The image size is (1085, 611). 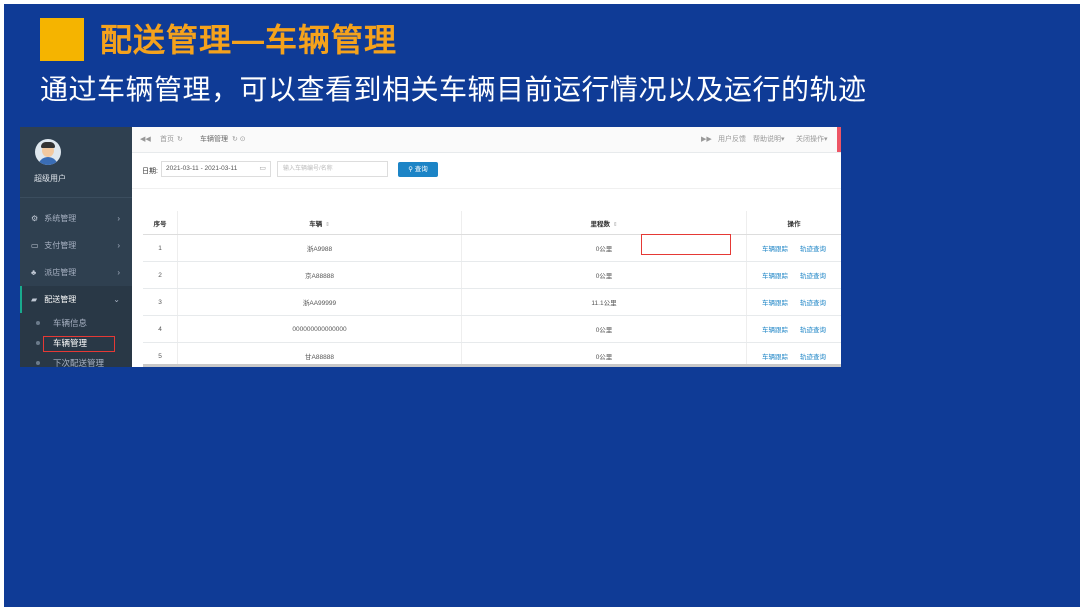 What do you see at coordinates (793, 223) in the screenshot?
I see `column-header-action: 操作` at bounding box center [793, 223].